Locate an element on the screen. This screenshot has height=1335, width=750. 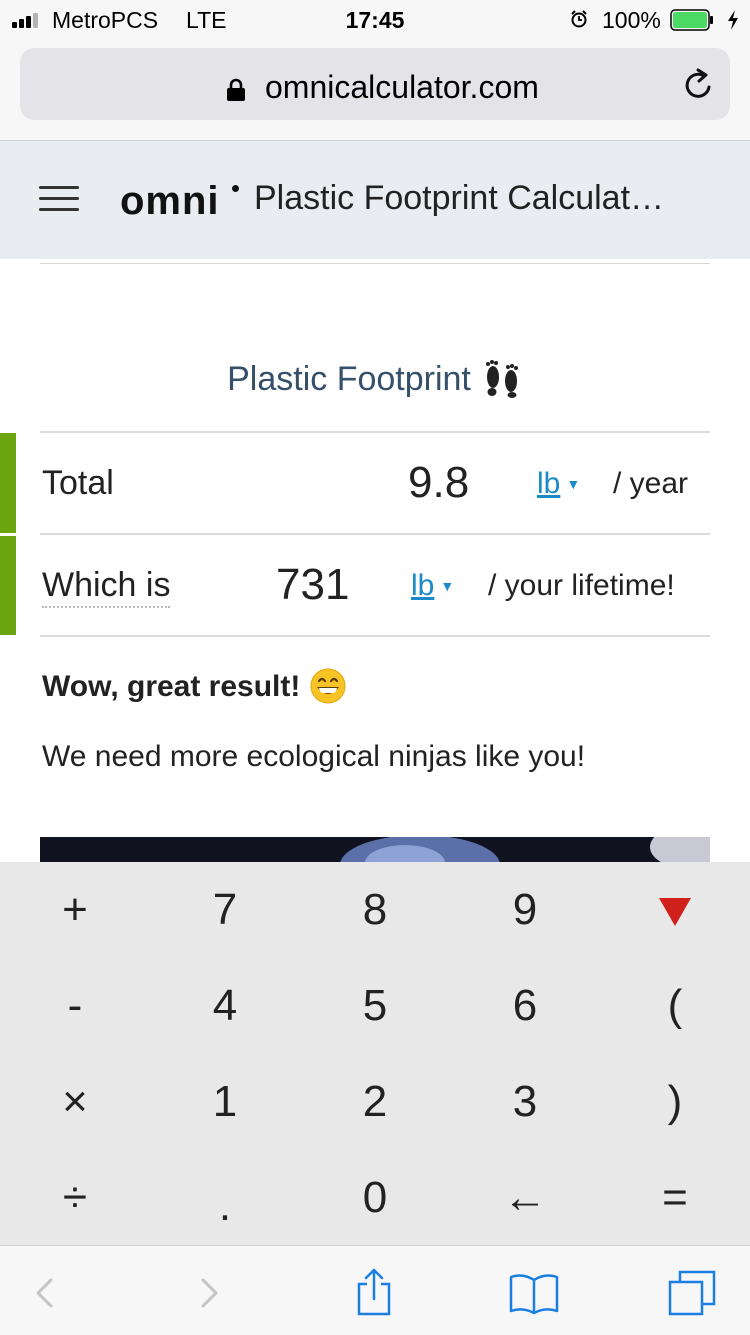
footprints-icon is located at coordinates (501, 379).